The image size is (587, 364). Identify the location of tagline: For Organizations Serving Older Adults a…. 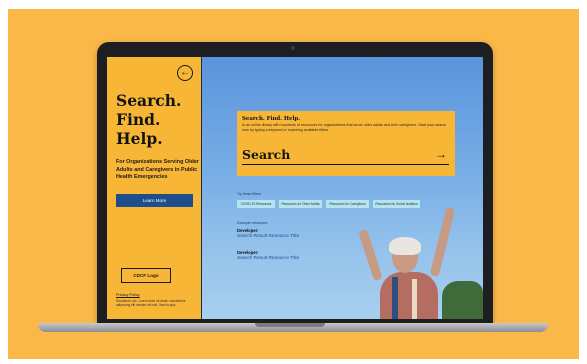
(157, 170).